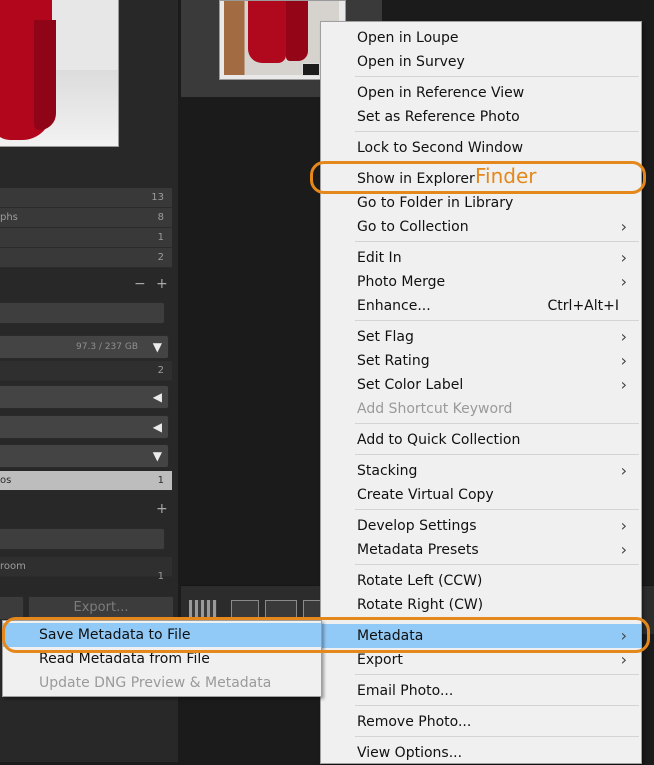  What do you see at coordinates (481, 337) in the screenshot?
I see `menu-item-set-flag: Set Flag ›` at bounding box center [481, 337].